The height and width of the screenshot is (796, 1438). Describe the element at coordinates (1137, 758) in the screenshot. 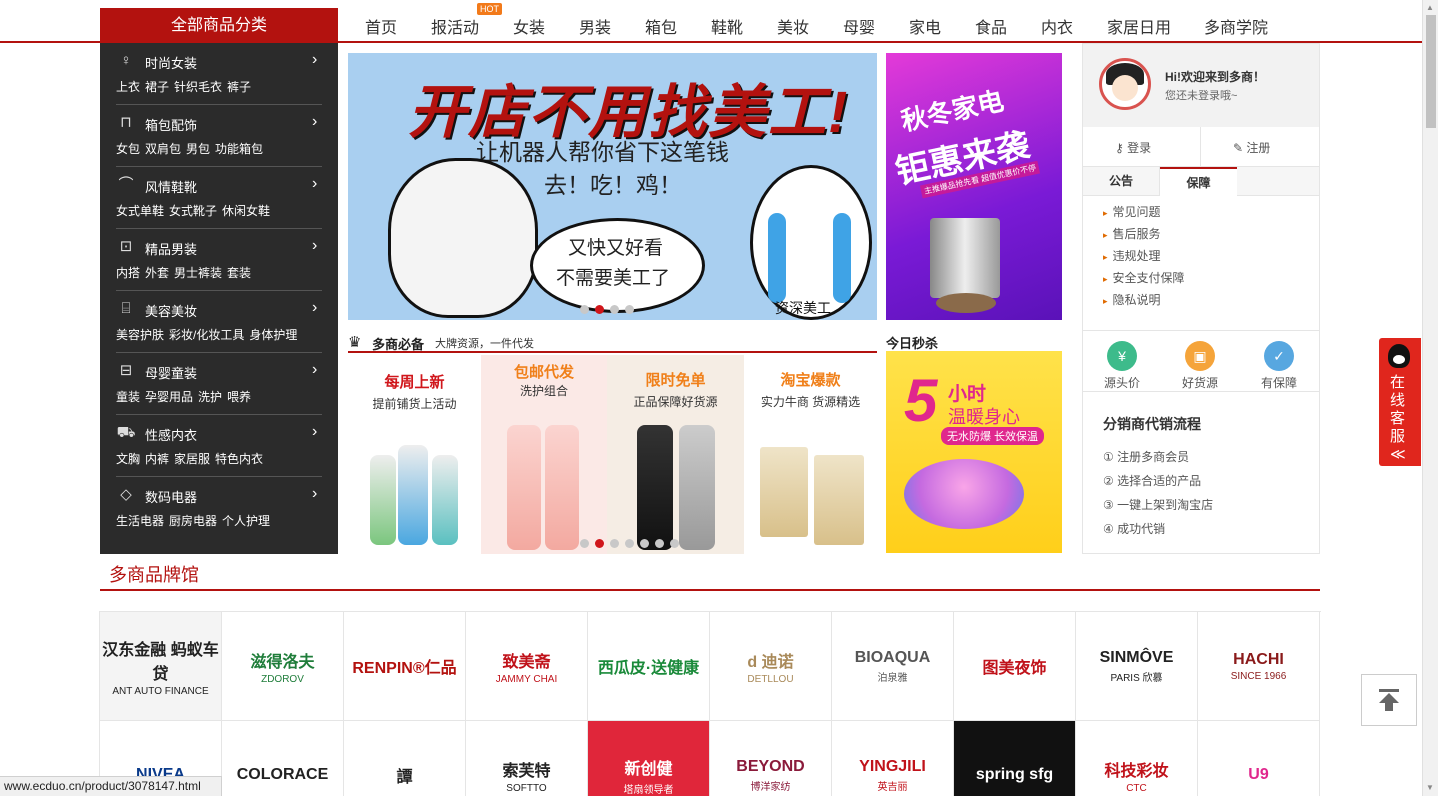

I see `brand-logo-cell: 科技彩妆 CTC` at that location.